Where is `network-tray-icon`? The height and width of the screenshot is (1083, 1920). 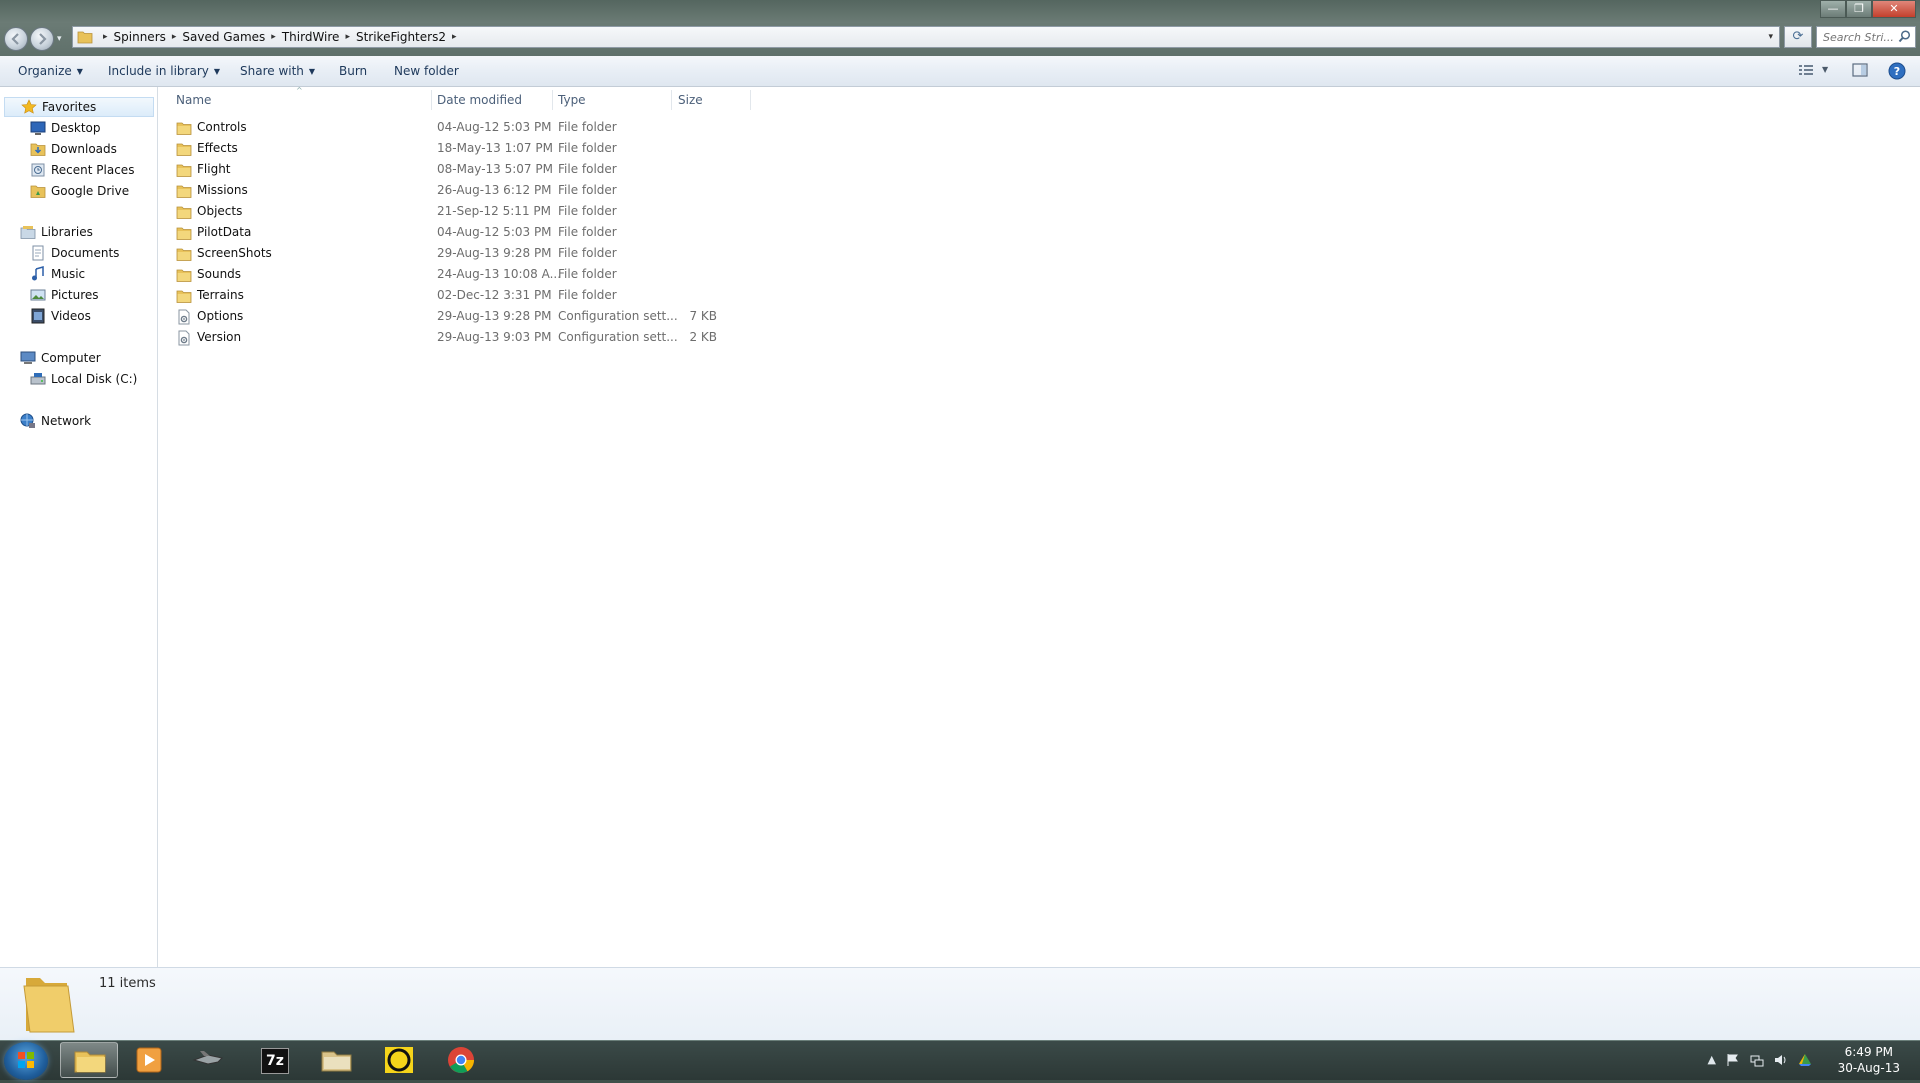
network-tray-icon is located at coordinates (1757, 1060).